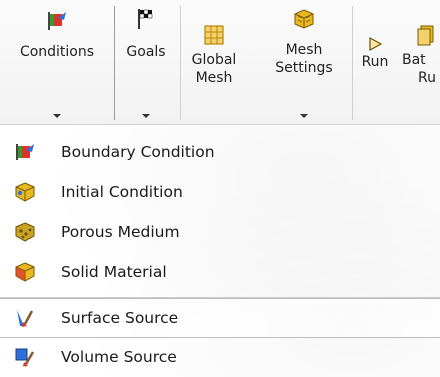 The image size is (440, 377). Describe the element at coordinates (25, 357) in the screenshot. I see `volume-source-icon` at that location.